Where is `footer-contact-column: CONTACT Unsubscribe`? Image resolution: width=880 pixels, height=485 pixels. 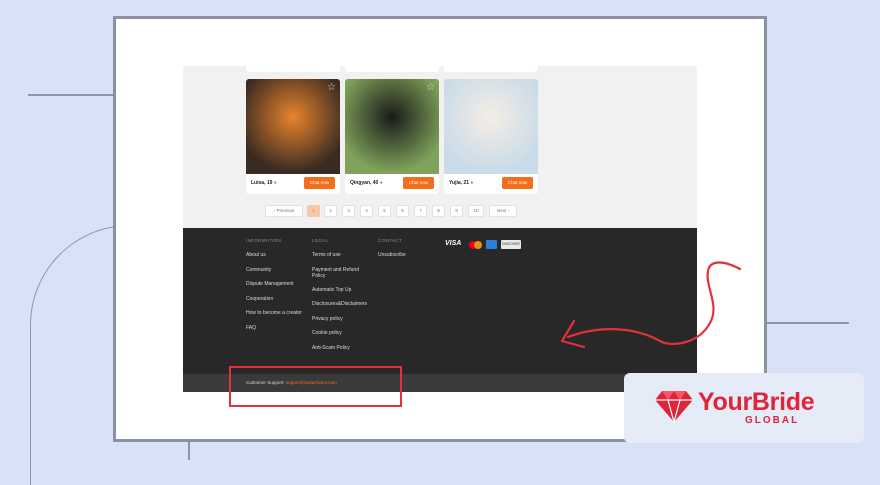 footer-contact-column: CONTACT Unsubscribe is located at coordinates (408, 252).